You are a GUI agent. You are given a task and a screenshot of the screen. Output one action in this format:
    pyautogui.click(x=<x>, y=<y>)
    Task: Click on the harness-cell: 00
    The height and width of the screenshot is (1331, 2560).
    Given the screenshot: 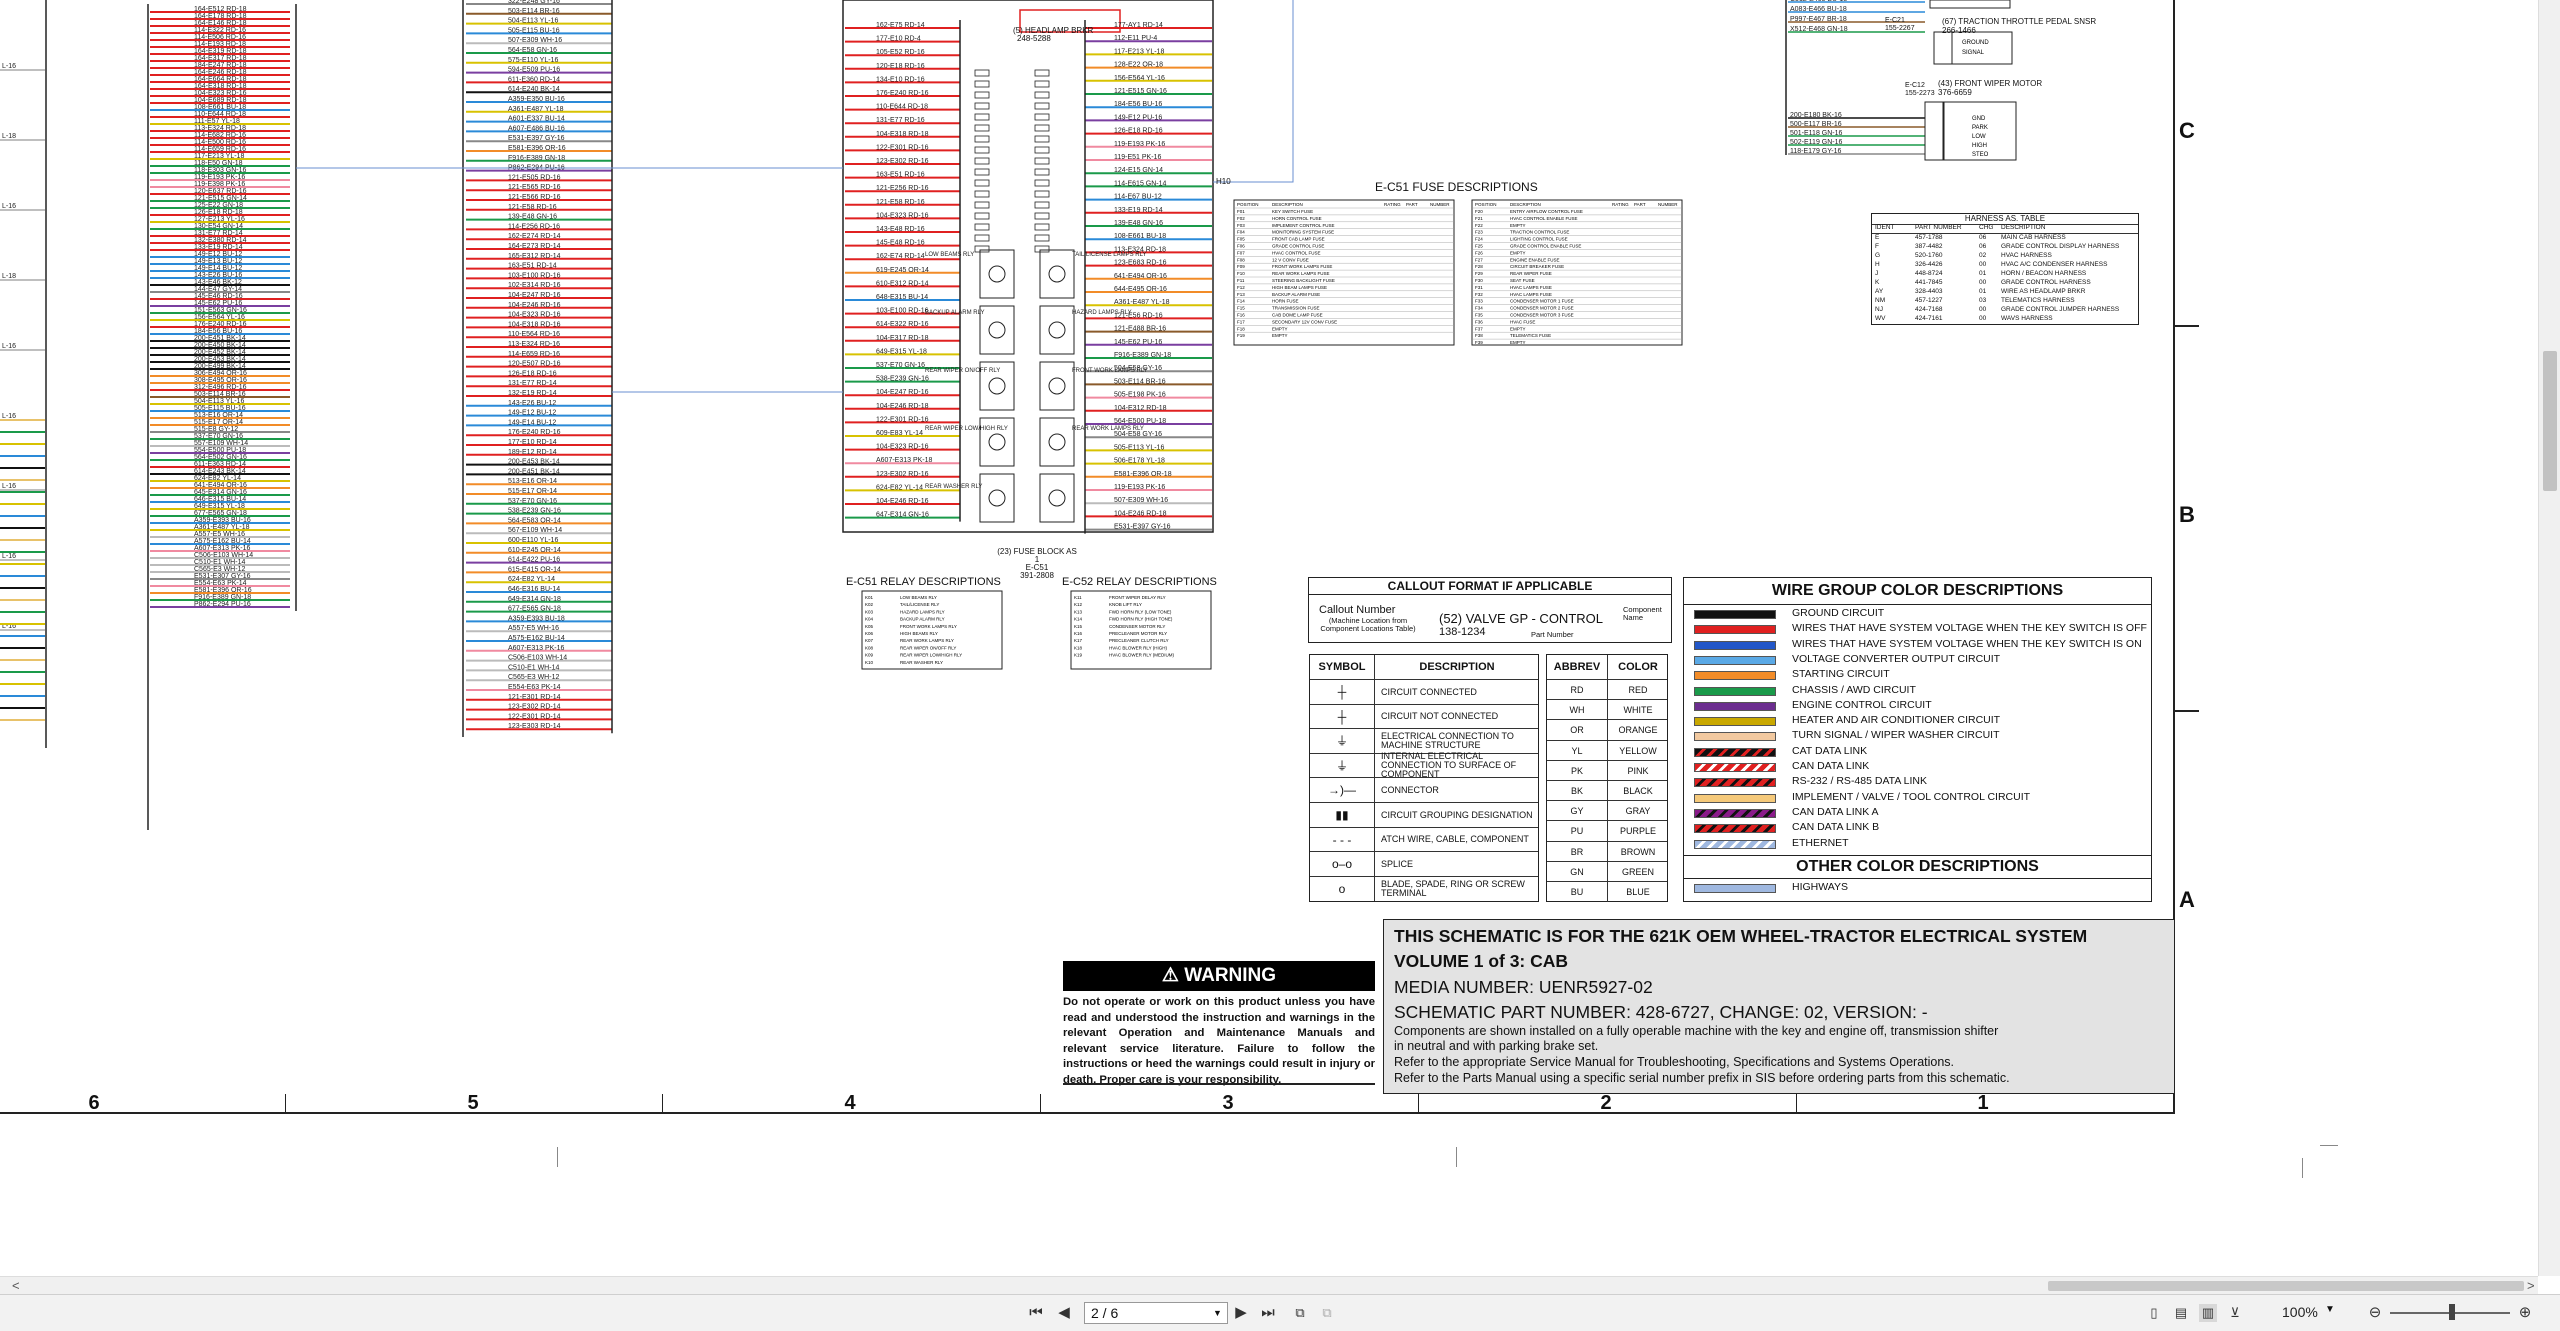 What is the action you would take?
    pyautogui.click(x=1983, y=282)
    